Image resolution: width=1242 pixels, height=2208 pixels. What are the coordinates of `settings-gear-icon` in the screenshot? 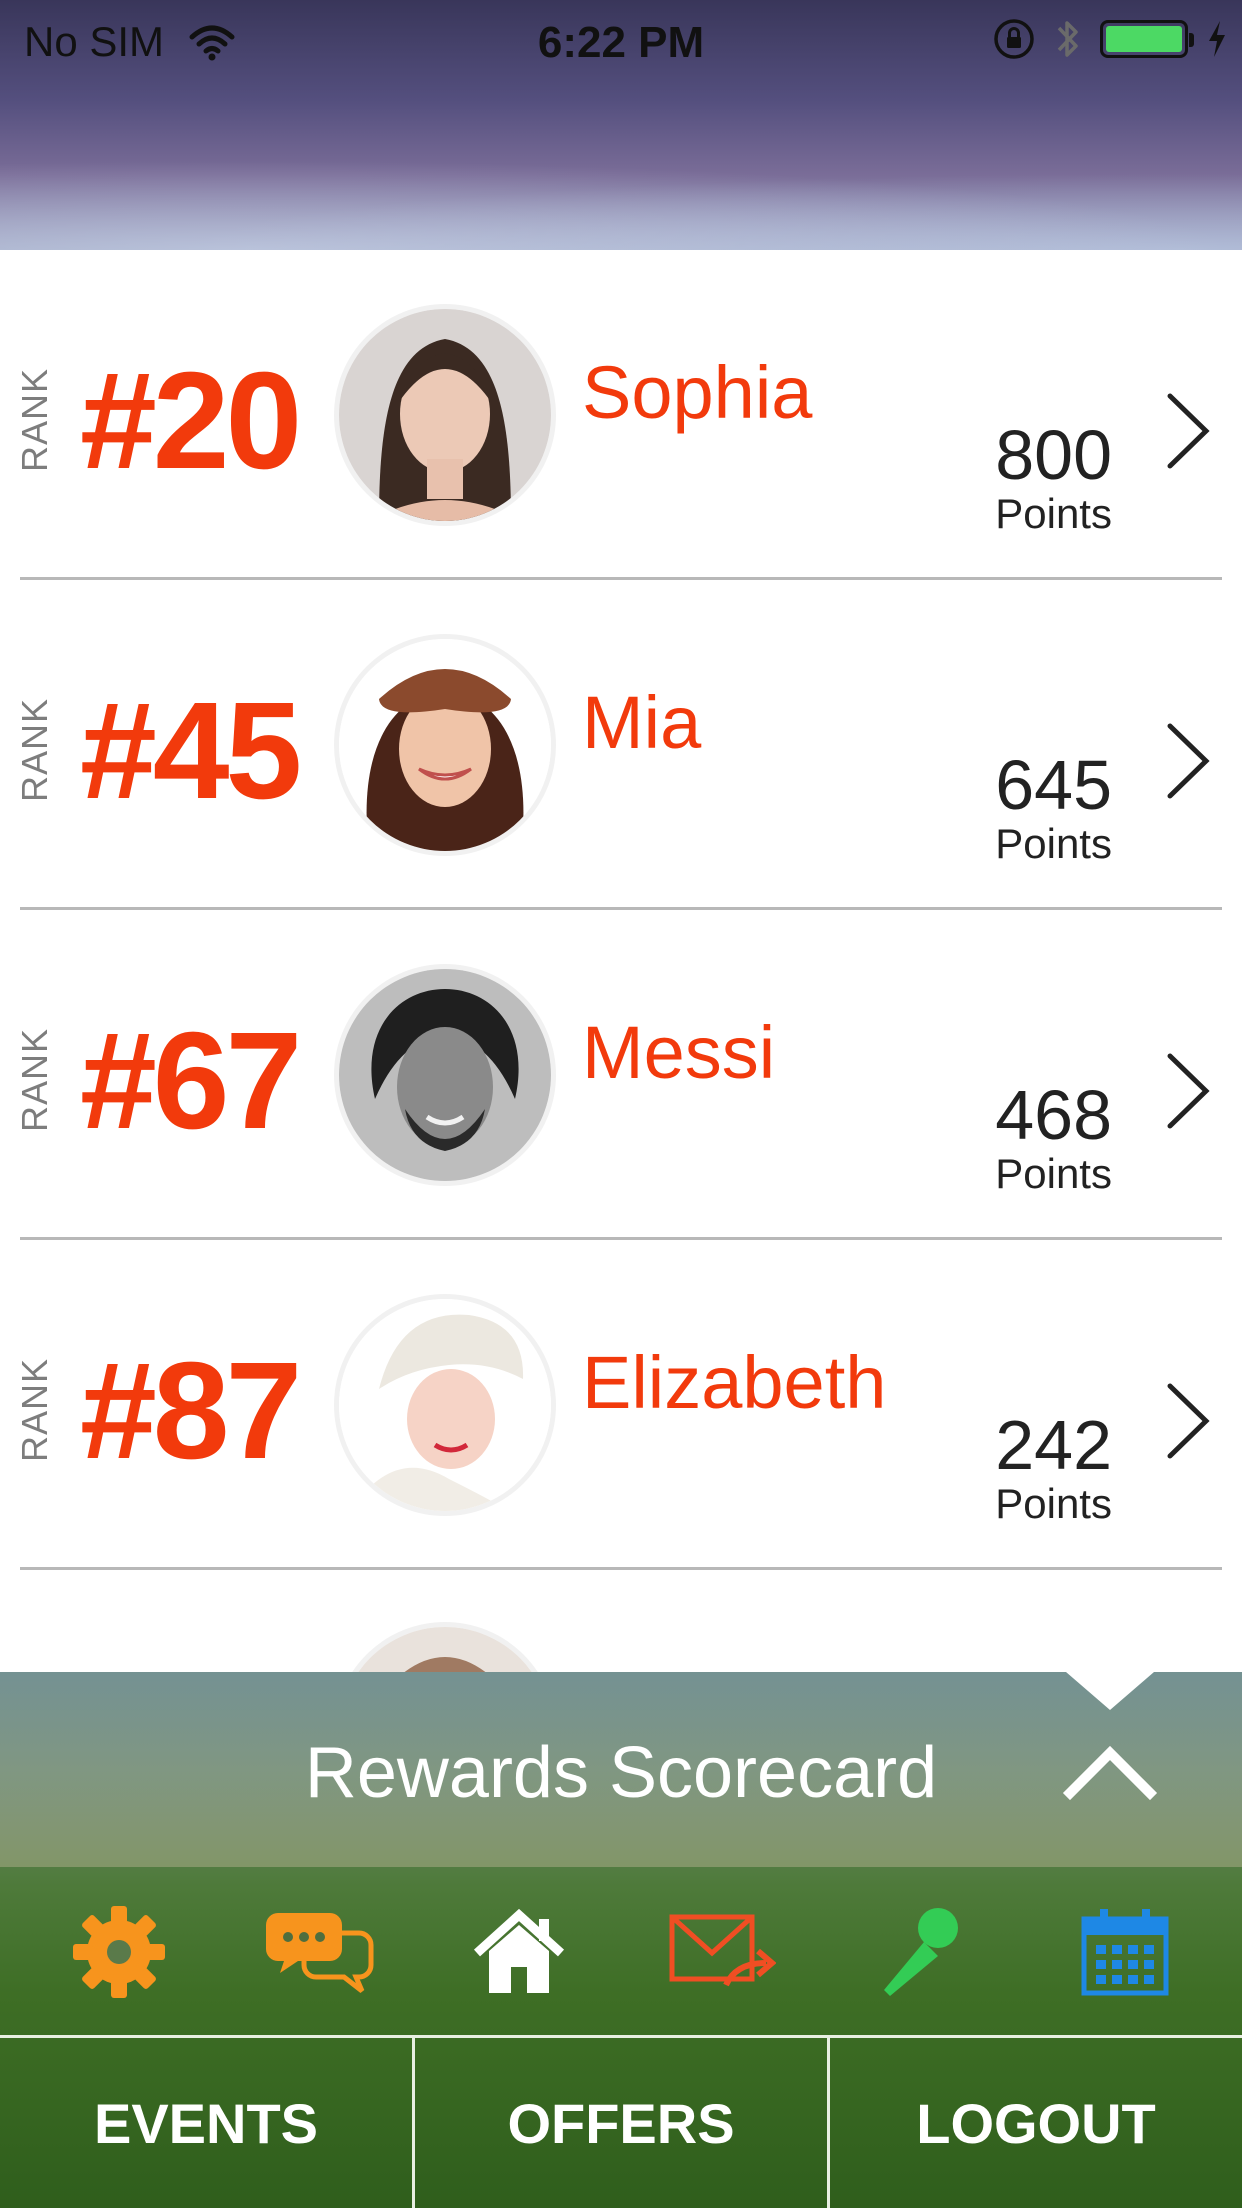 It's located at (119, 1952).